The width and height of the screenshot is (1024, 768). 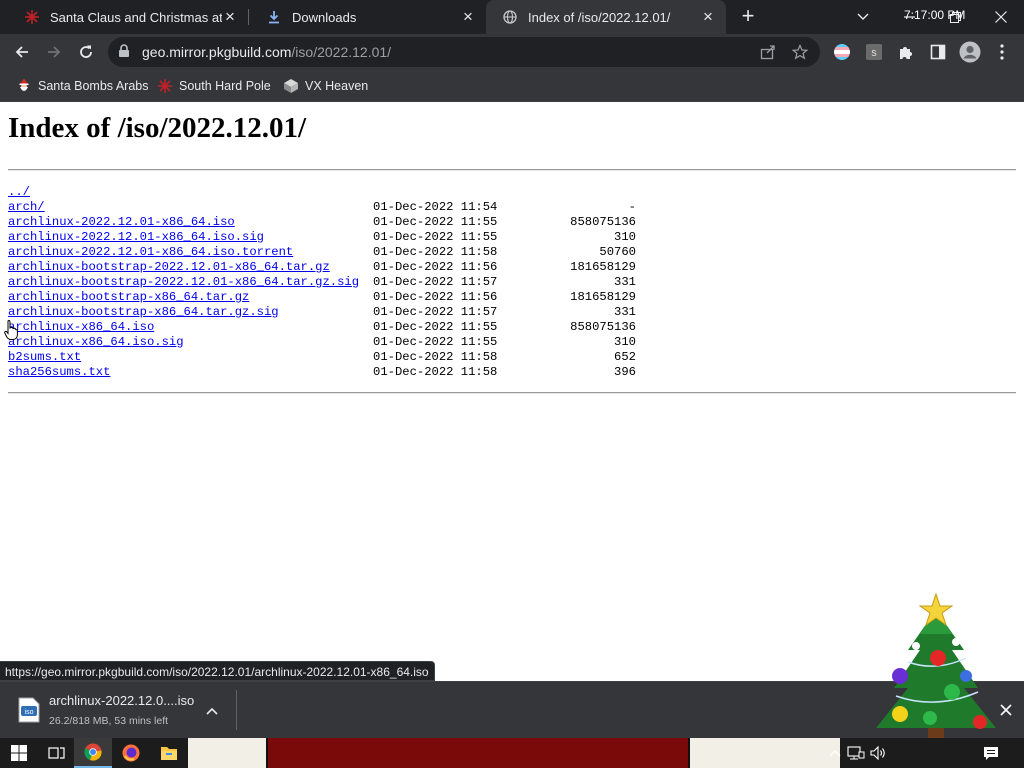 What do you see at coordinates (328, 207) in the screenshot?
I see `table-row: arch/ 01-Dec-2022 11:54 -` at bounding box center [328, 207].